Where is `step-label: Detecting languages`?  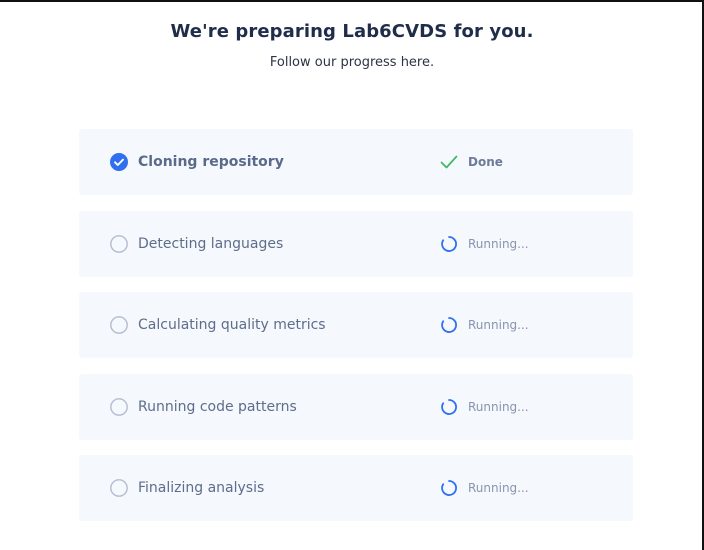 step-label: Detecting languages is located at coordinates (211, 243).